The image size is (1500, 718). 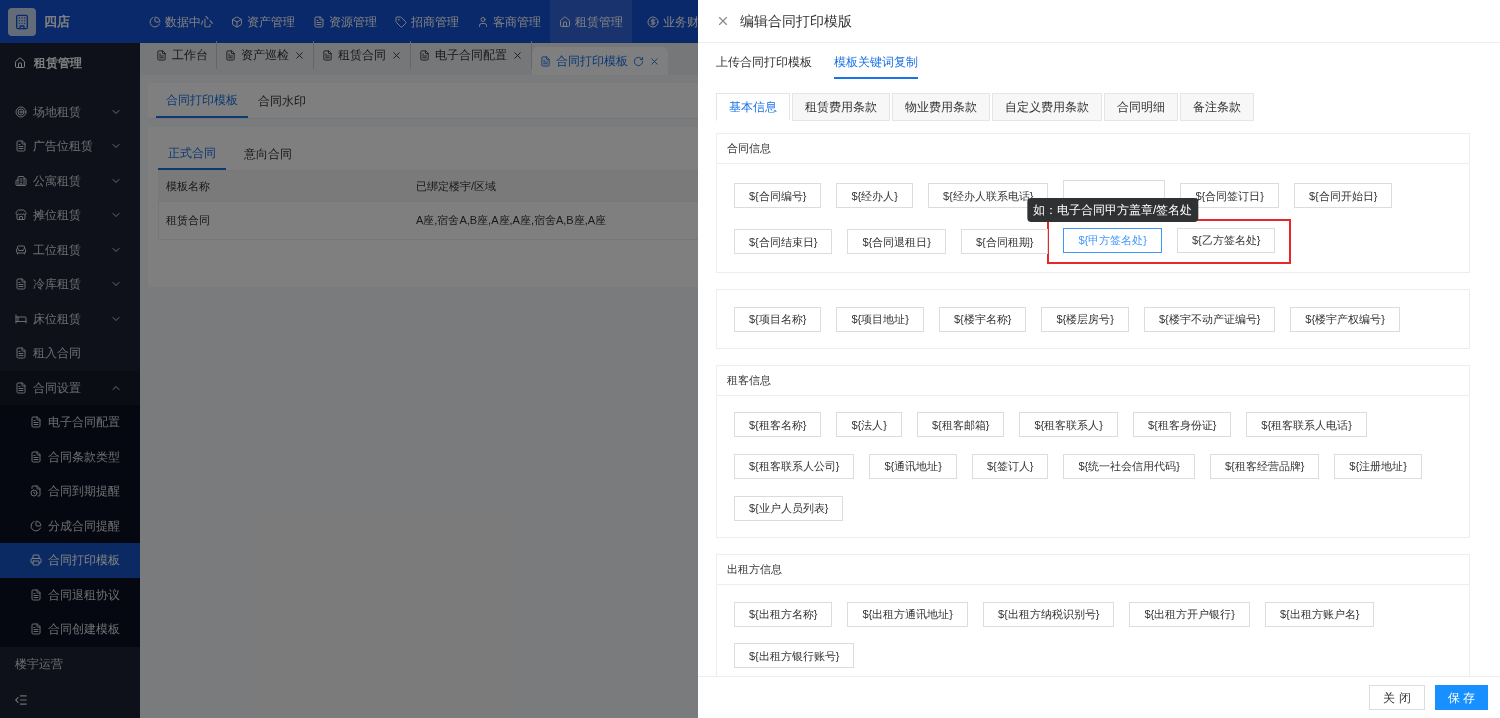 I want to click on sidebar-item: 摊位租赁, so click(x=70, y=215).